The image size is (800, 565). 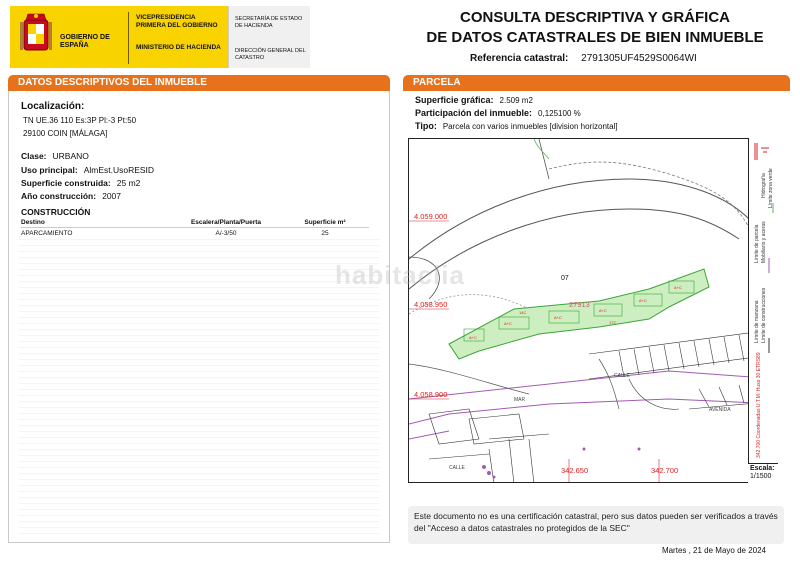 What do you see at coordinates (771, 188) in the screenshot?
I see `legend-zona-verde: Límite zona verde` at bounding box center [771, 188].